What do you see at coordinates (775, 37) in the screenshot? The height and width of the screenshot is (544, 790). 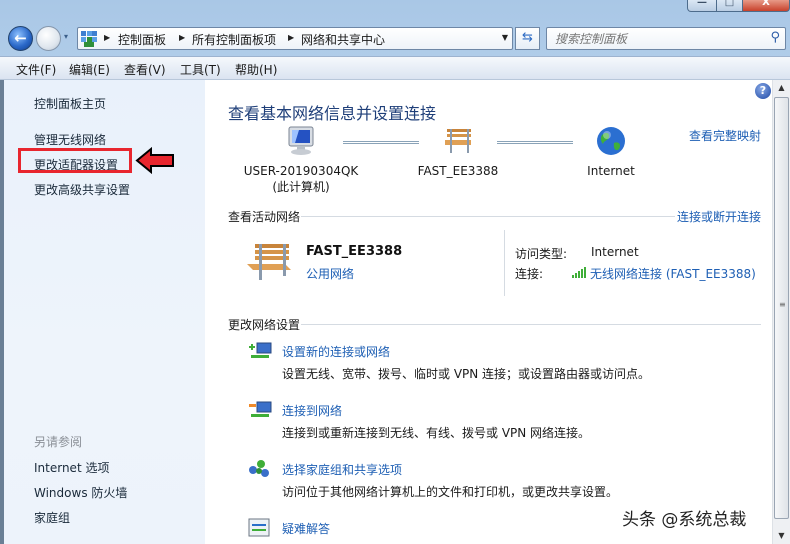 I see `search-icon: ⚲` at bounding box center [775, 37].